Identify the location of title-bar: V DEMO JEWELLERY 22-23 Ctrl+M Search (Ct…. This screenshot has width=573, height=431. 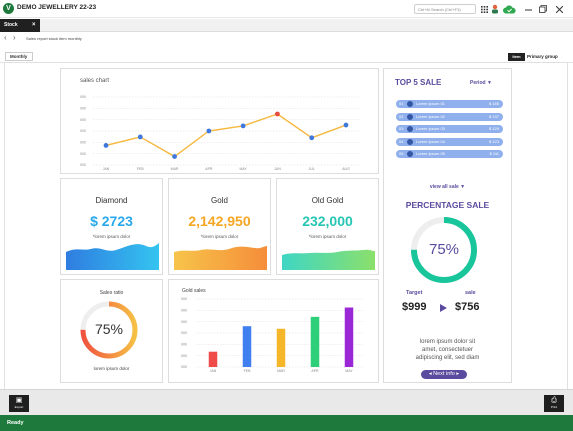
(286, 9).